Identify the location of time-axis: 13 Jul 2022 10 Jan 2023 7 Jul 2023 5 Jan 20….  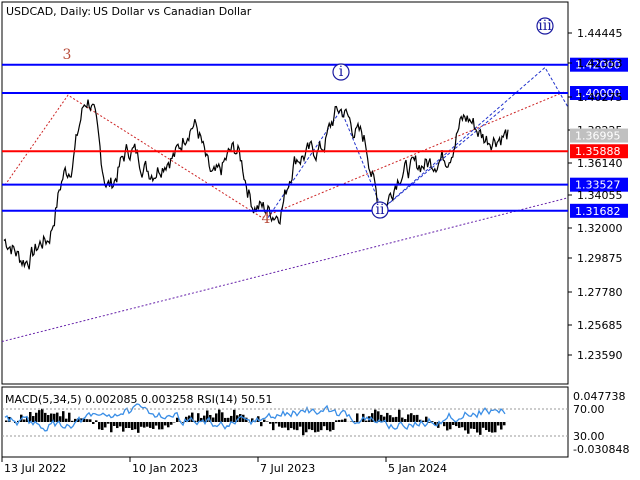
(224, 466).